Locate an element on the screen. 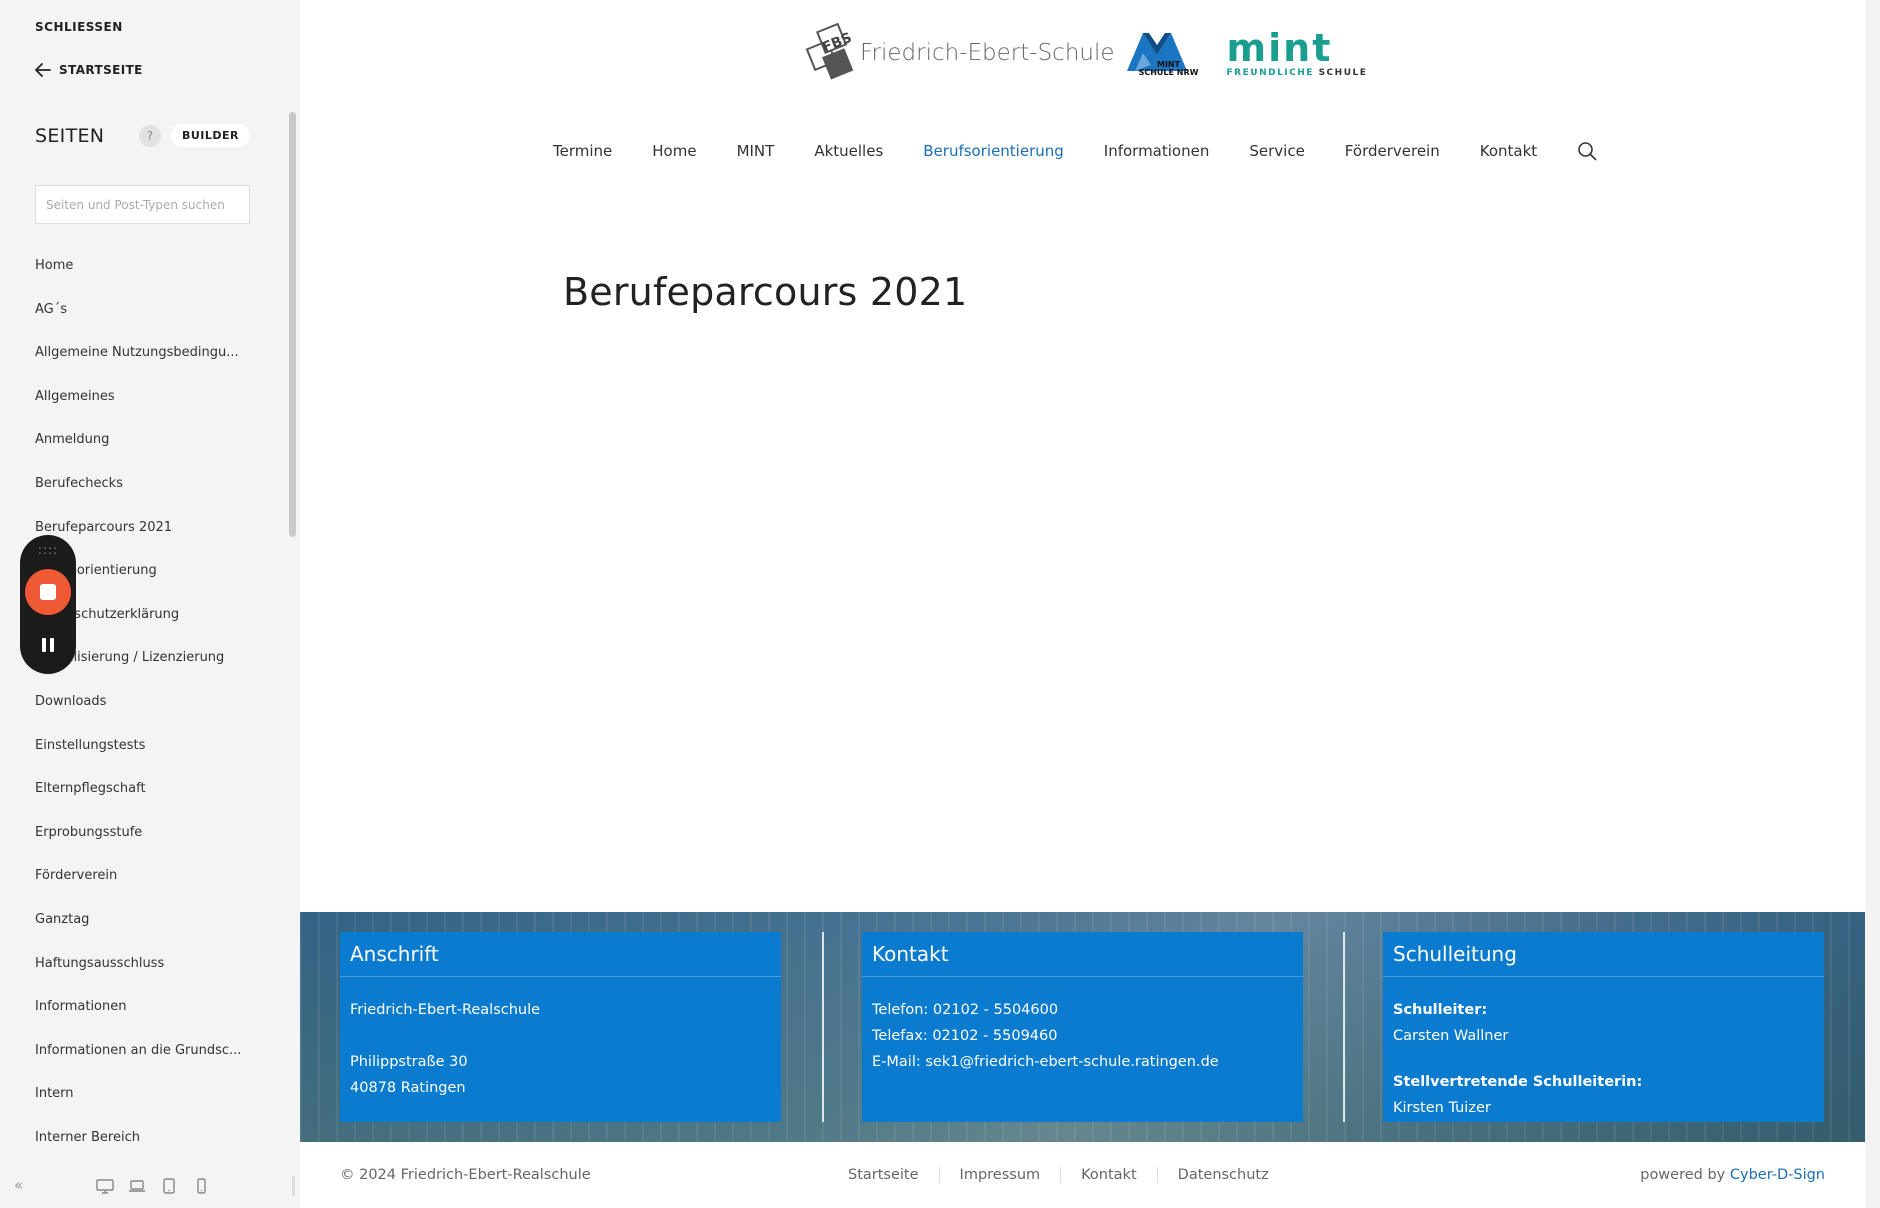 The image size is (1880, 1208). startseite-link: STARTSEITE is located at coordinates (89, 70).